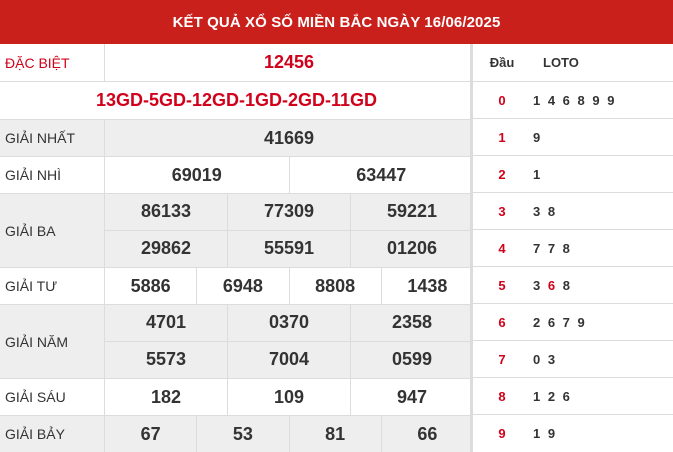 The width and height of the screenshot is (673, 452). Describe the element at coordinates (502, 285) in the screenshot. I see `loto-dau: 5` at that location.